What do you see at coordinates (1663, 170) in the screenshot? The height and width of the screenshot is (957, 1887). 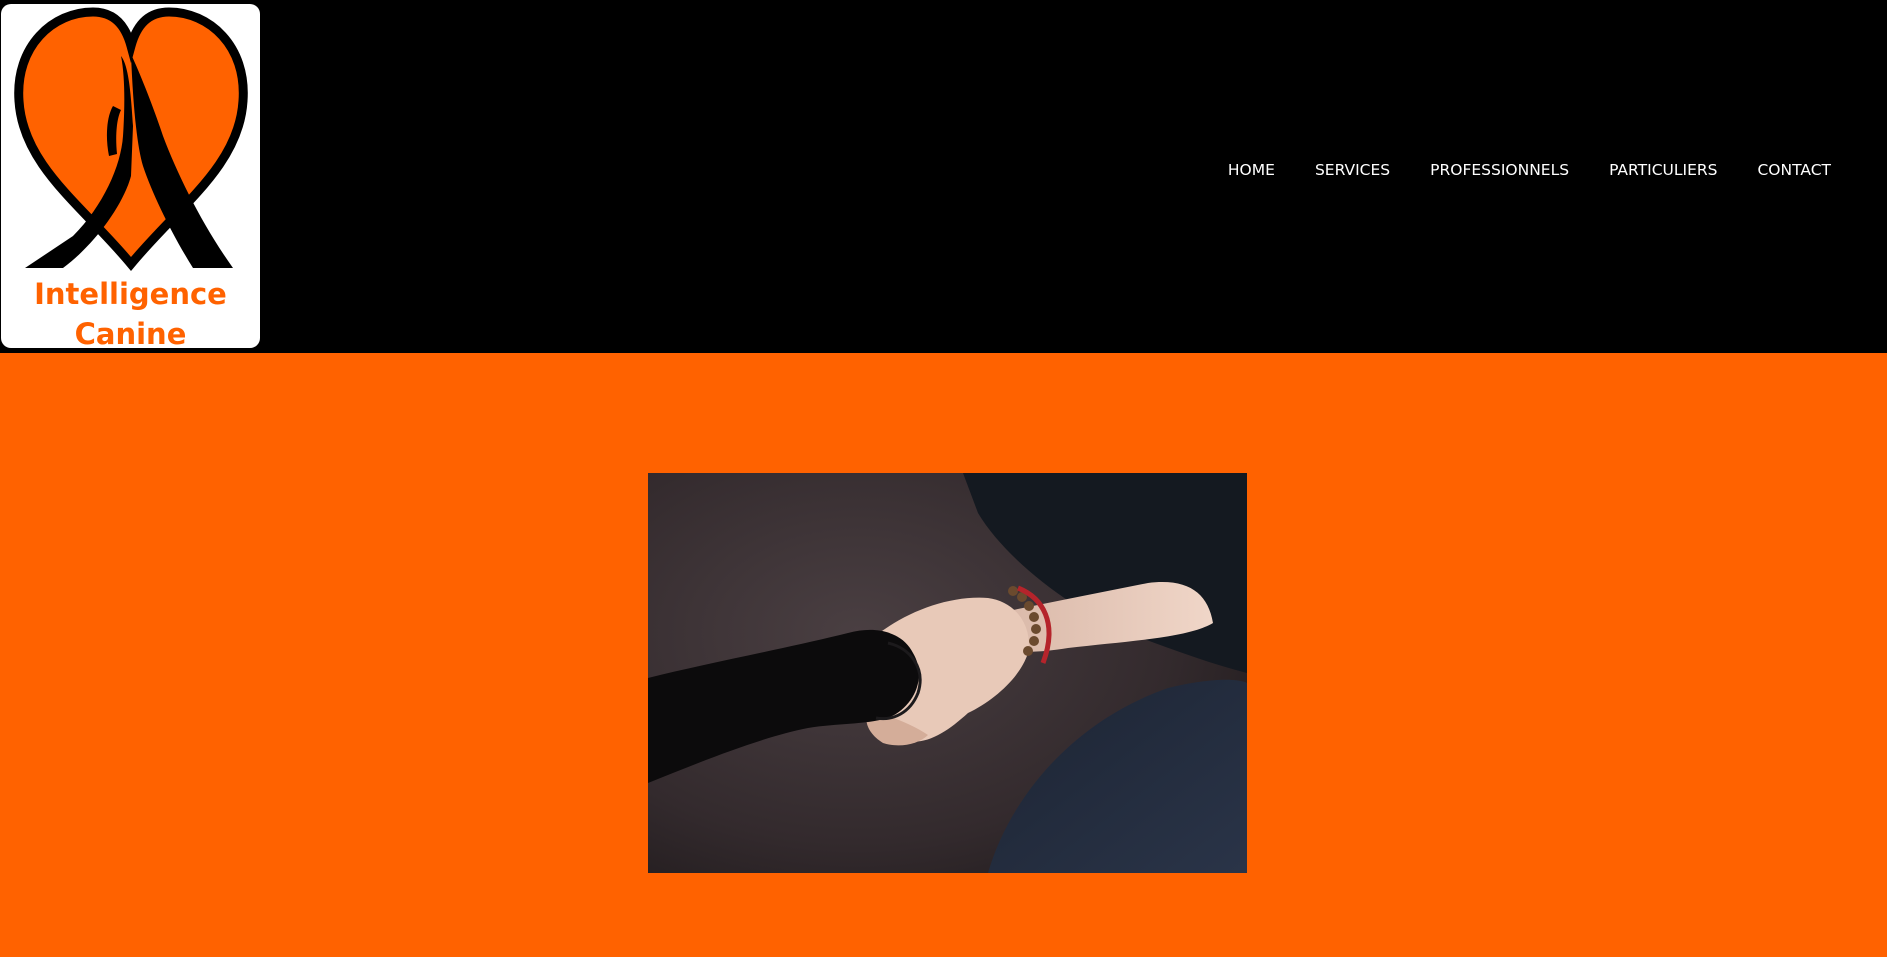 I see `nav-particuliers: PARTICULIERS` at bounding box center [1663, 170].